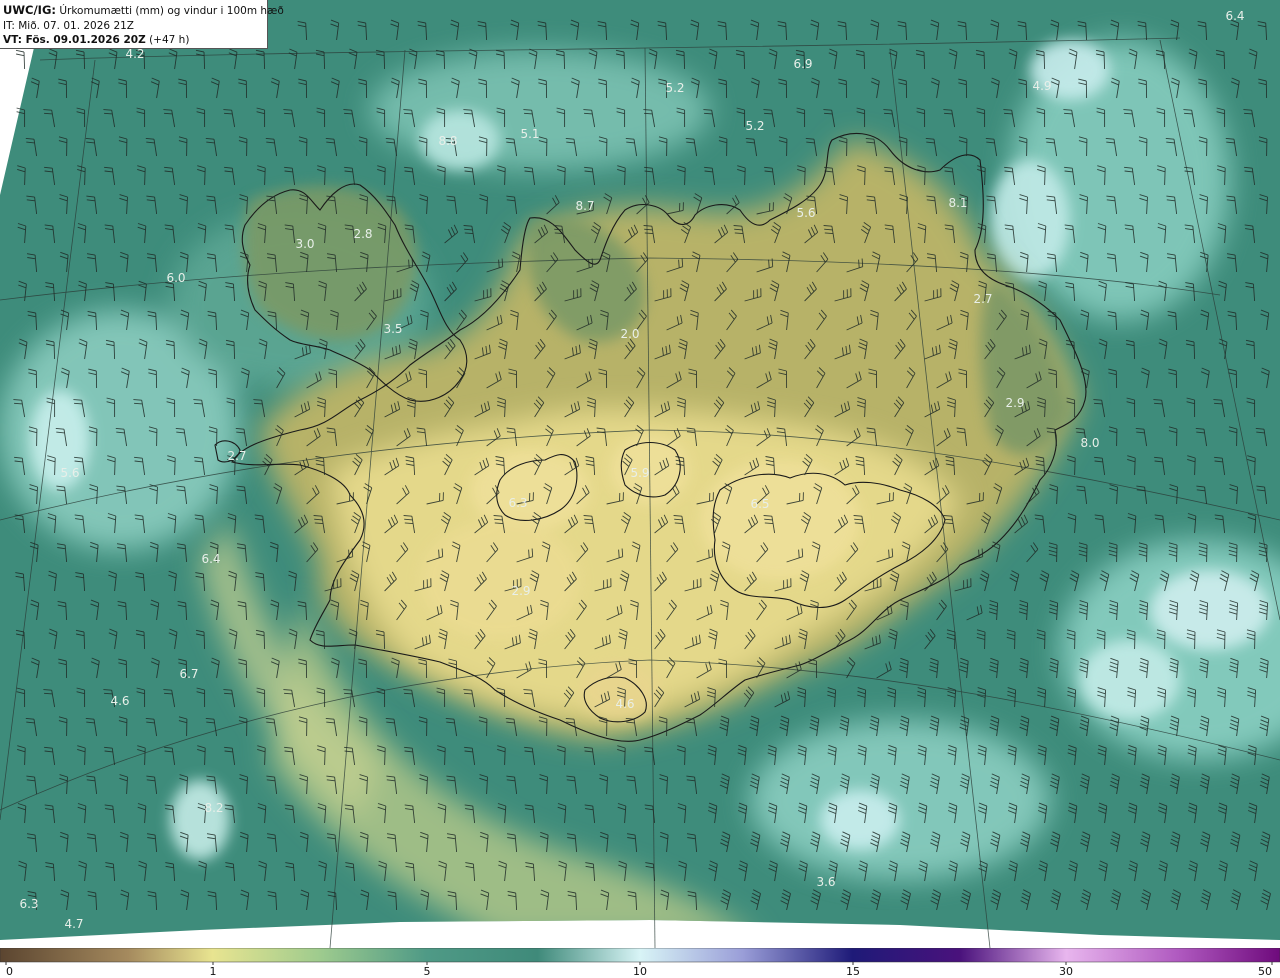 Image resolution: width=1280 pixels, height=978 pixels. I want to click on precip-label: 2.0, so click(629, 334).